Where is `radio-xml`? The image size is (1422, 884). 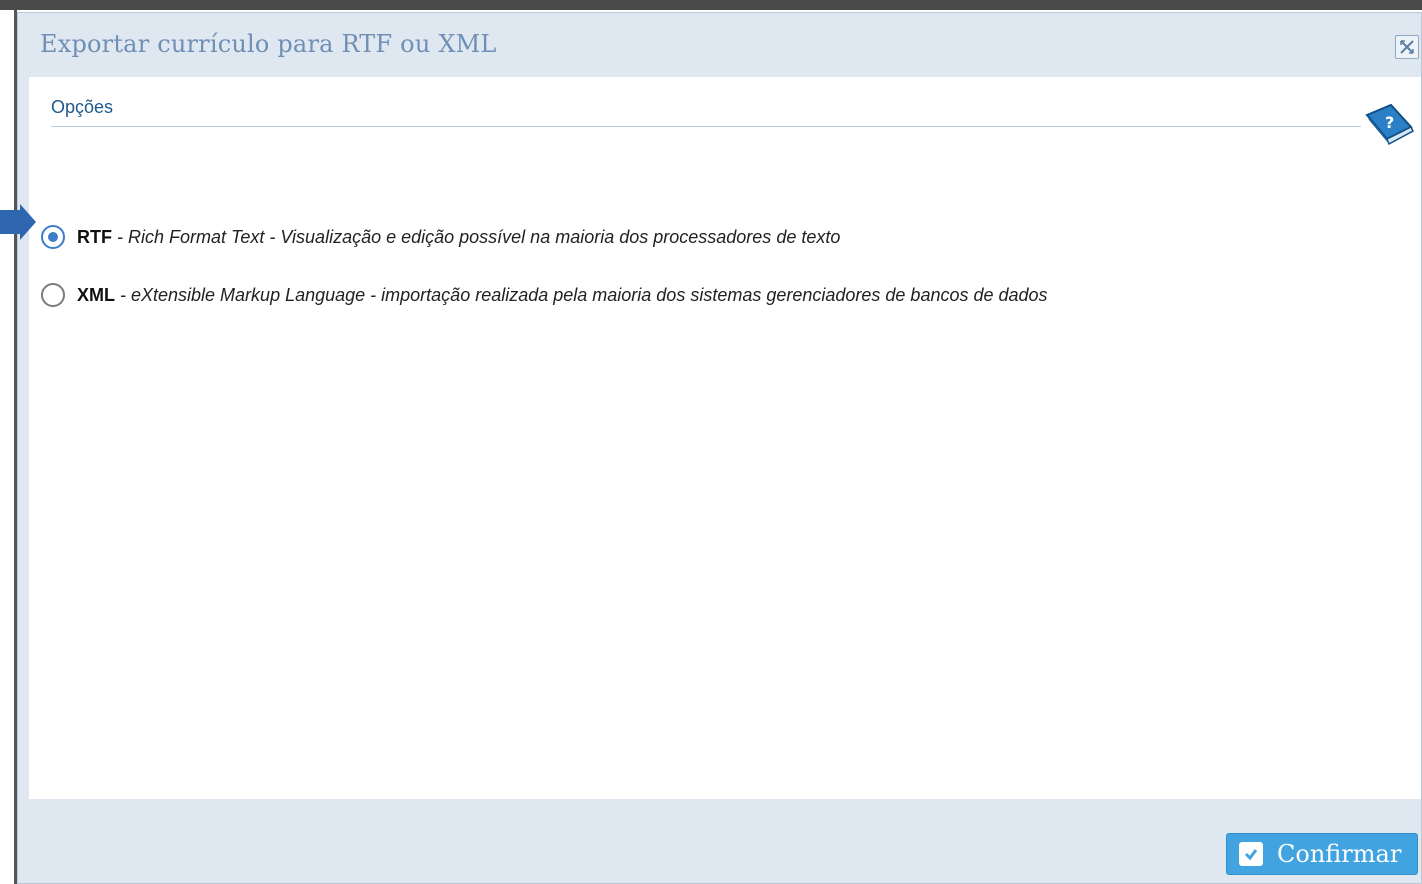 radio-xml is located at coordinates (53, 295).